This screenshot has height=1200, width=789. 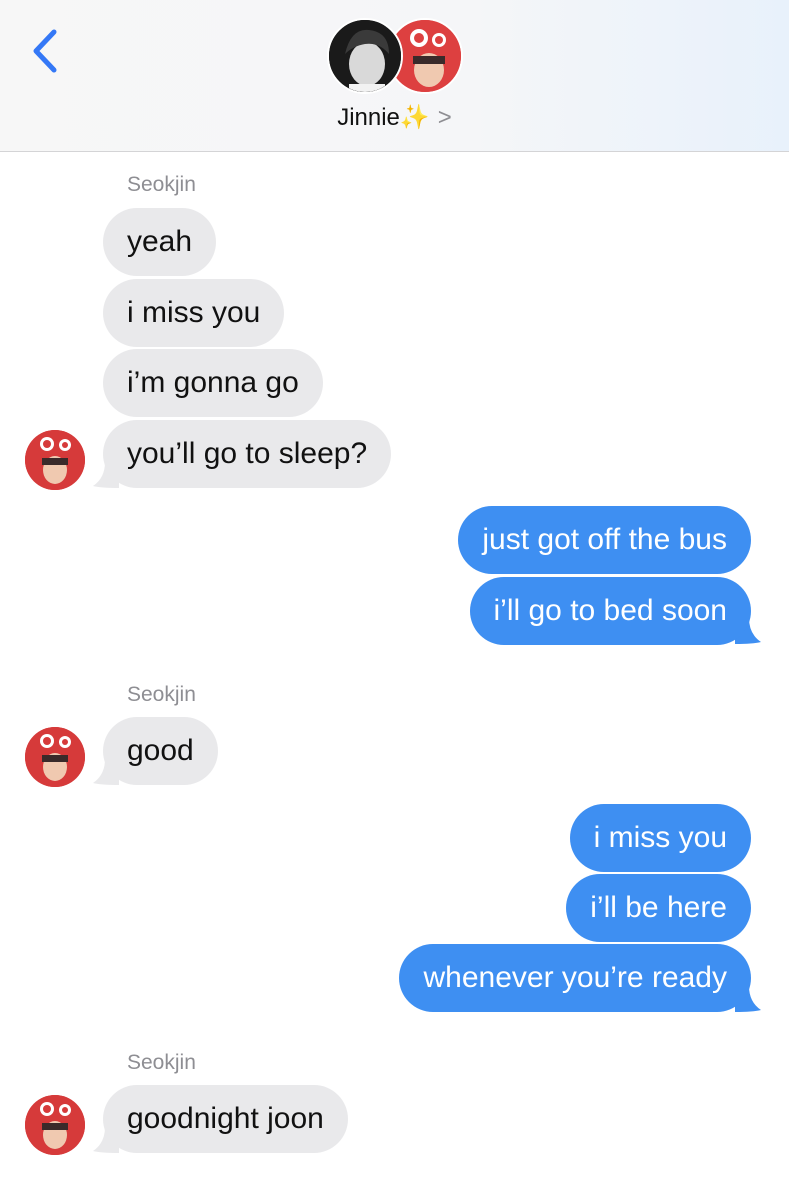 I want to click on incoming-message-bubble: i miss you, so click(x=194, y=313).